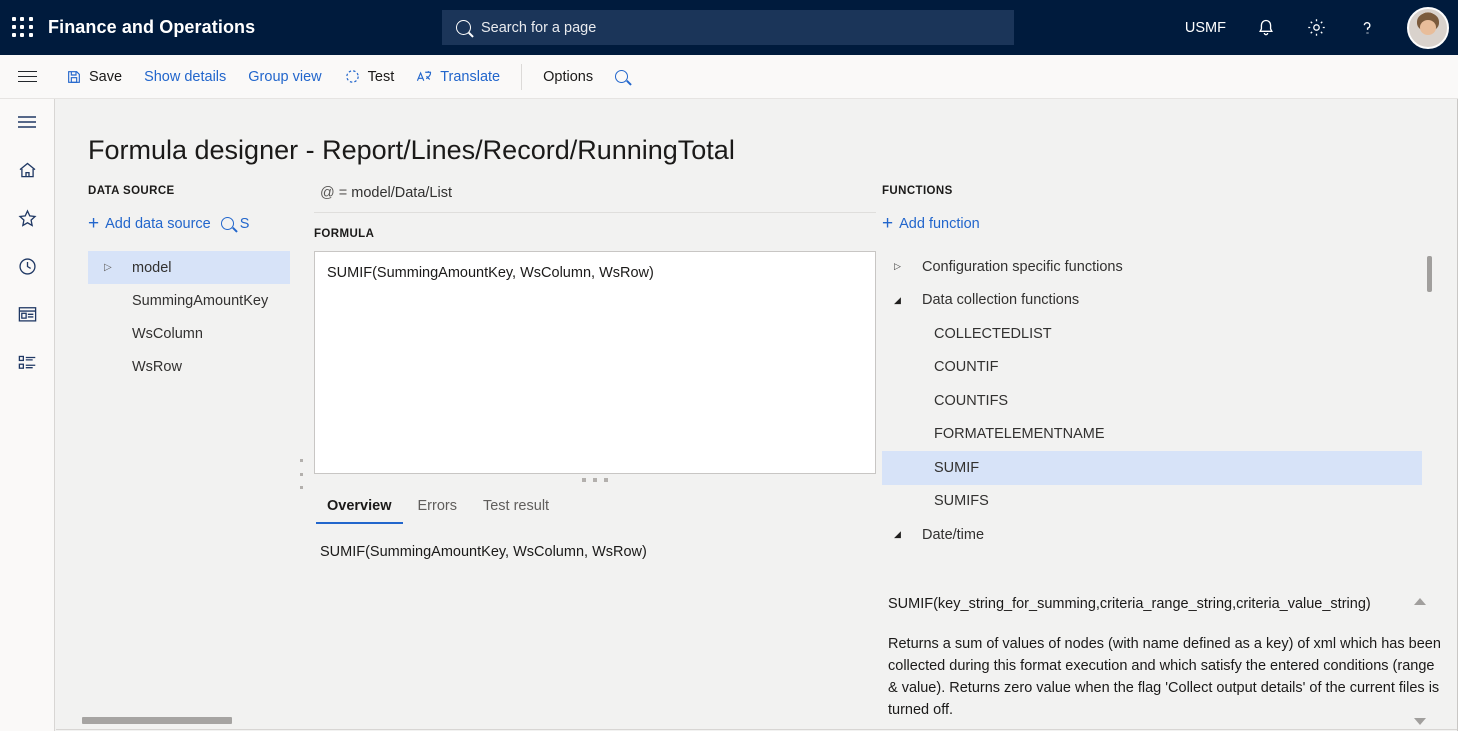 Image resolution: width=1458 pixels, height=731 pixels. What do you see at coordinates (757, 721) in the screenshot?
I see `page-horizontal-scrollbar` at bounding box center [757, 721].